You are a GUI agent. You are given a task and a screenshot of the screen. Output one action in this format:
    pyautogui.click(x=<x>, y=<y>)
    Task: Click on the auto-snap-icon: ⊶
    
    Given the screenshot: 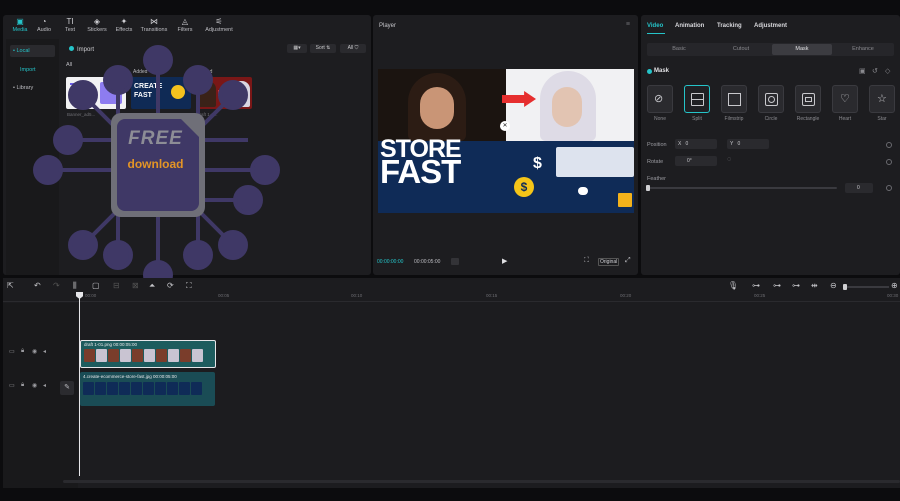 What is the action you would take?
    pyautogui.click(x=777, y=285)
    